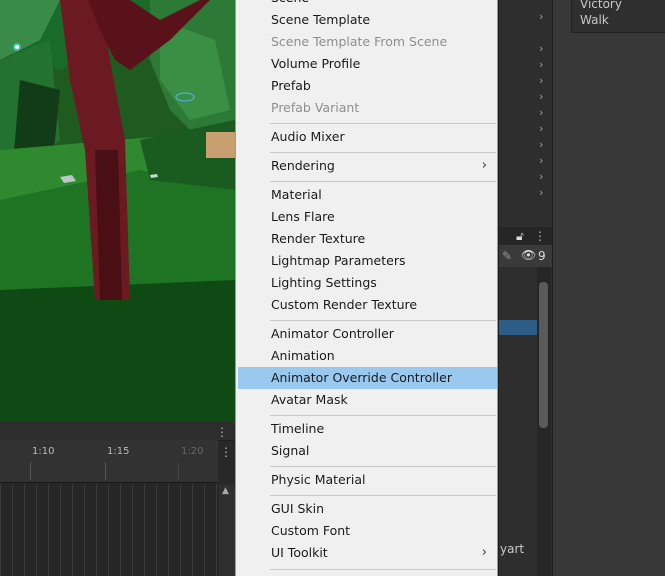 This screenshot has height=576, width=665. Describe the element at coordinates (359, 41) in the screenshot. I see `menu-item-scene-template-from-scene: Scene Template From Scene` at that location.